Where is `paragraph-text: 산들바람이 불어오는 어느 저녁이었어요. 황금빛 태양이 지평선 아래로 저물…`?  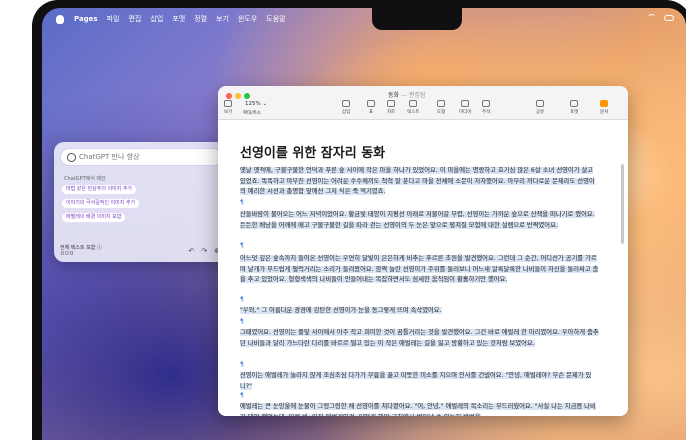
paragraph-text: 산들바람이 불어오는 어느 저녁이었어요. 황금빛 태양이 지평선 아래로 저물… is located at coordinates (417, 220).